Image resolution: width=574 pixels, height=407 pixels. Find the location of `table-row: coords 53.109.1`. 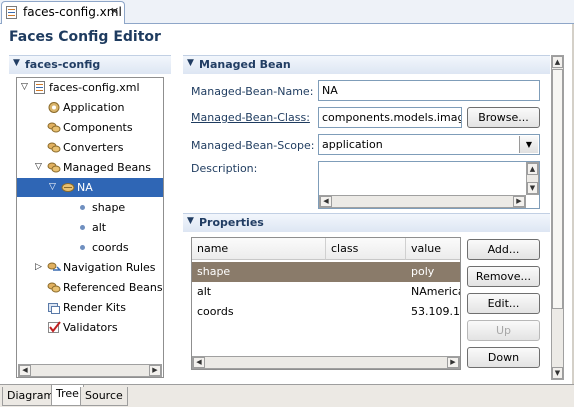

table-row: coords 53.109.1 is located at coordinates (326, 312).